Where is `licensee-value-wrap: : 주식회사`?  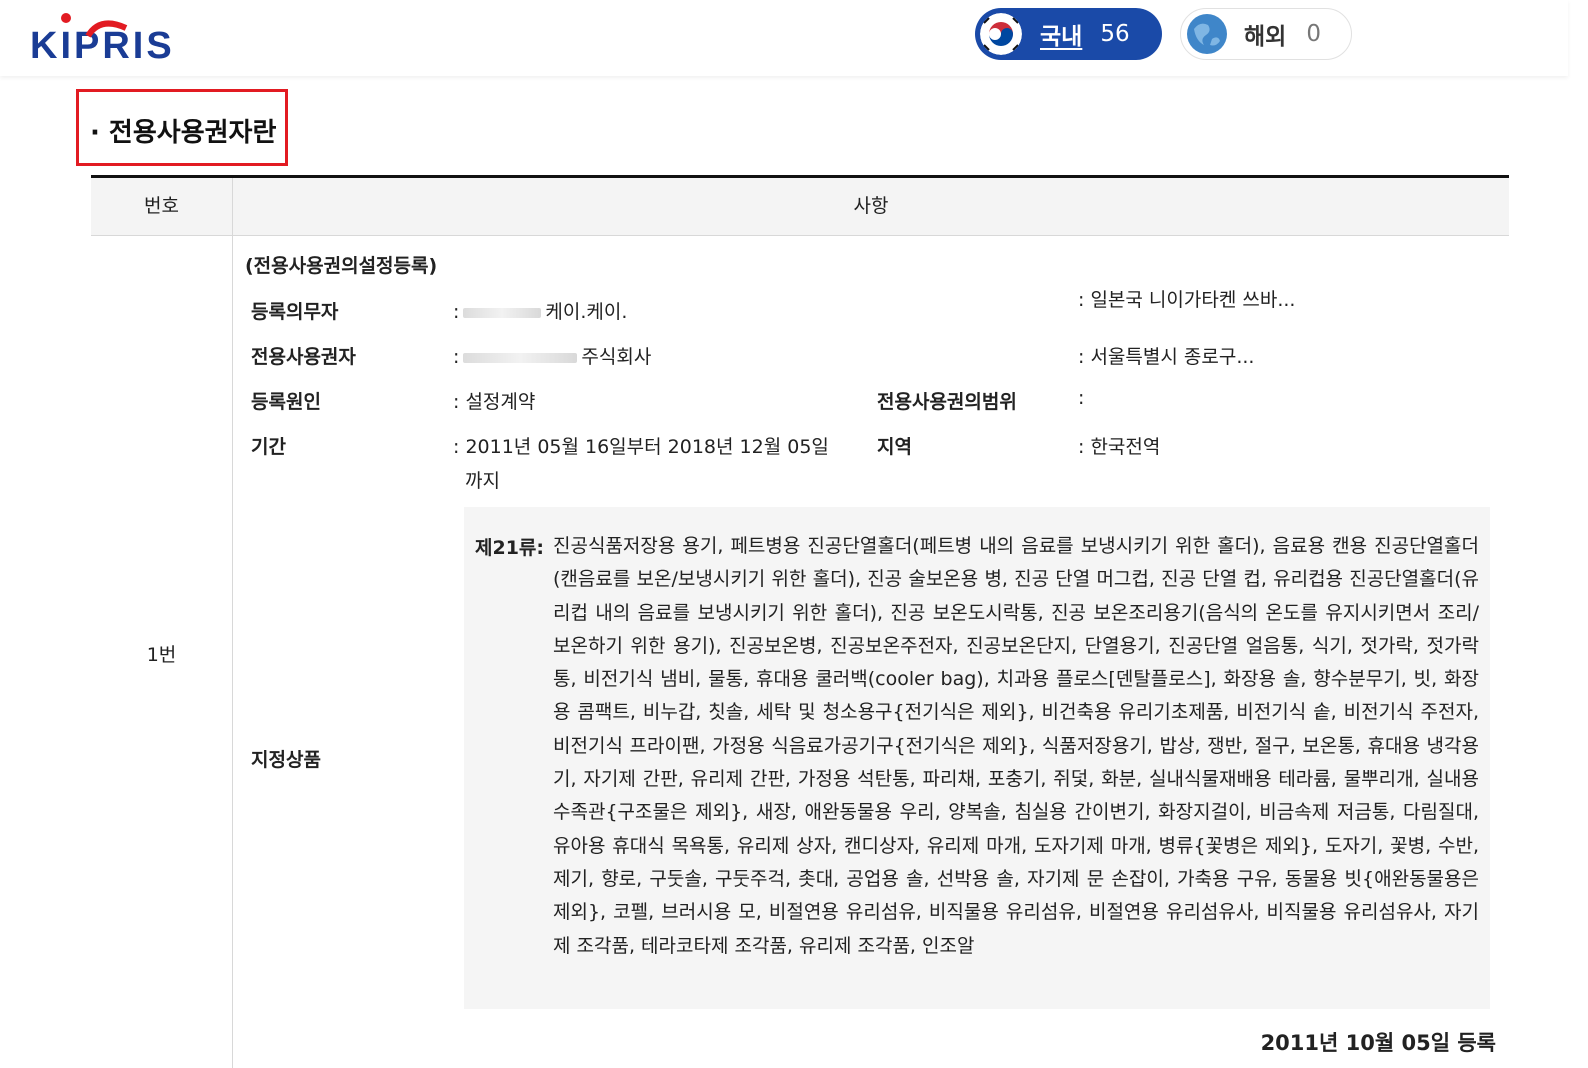
licensee-value-wrap: : 주식회사 is located at coordinates (552, 355).